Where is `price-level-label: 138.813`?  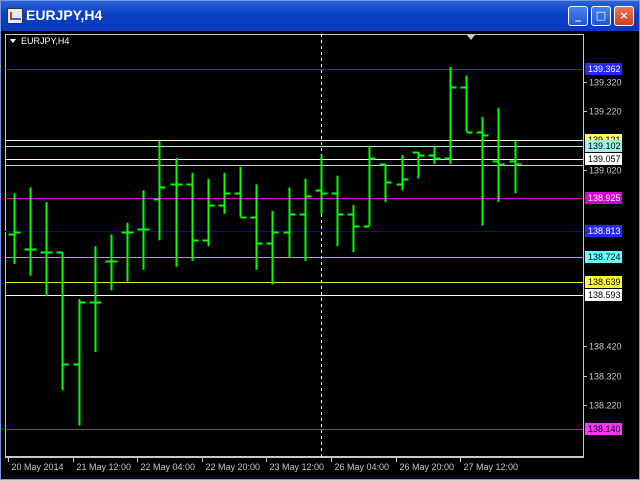 price-level-label: 138.813 is located at coordinates (604, 231).